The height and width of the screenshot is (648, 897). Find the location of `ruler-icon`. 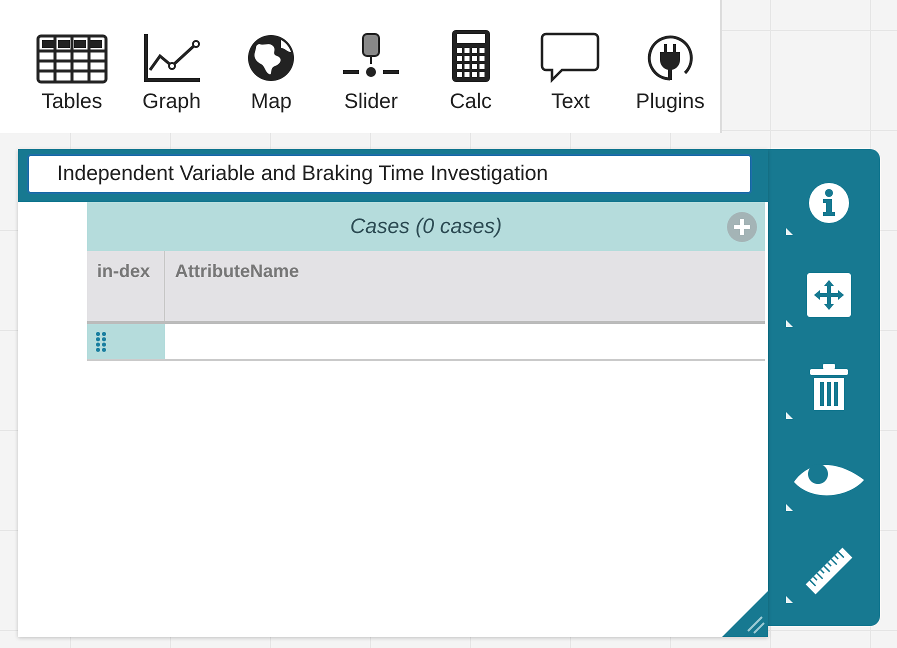

ruler-icon is located at coordinates (829, 571).